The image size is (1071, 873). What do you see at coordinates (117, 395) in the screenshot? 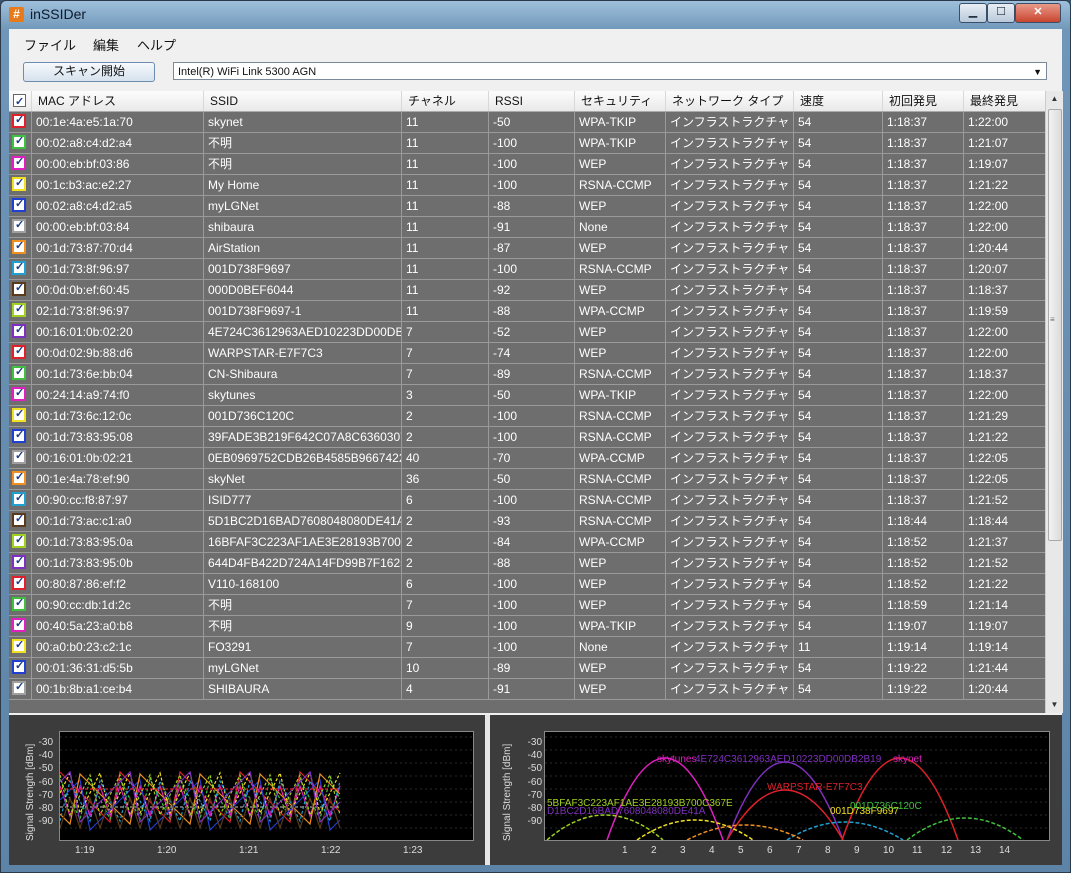
I see `cell-mac: 00:24:14:a9:74:f0` at bounding box center [117, 395].